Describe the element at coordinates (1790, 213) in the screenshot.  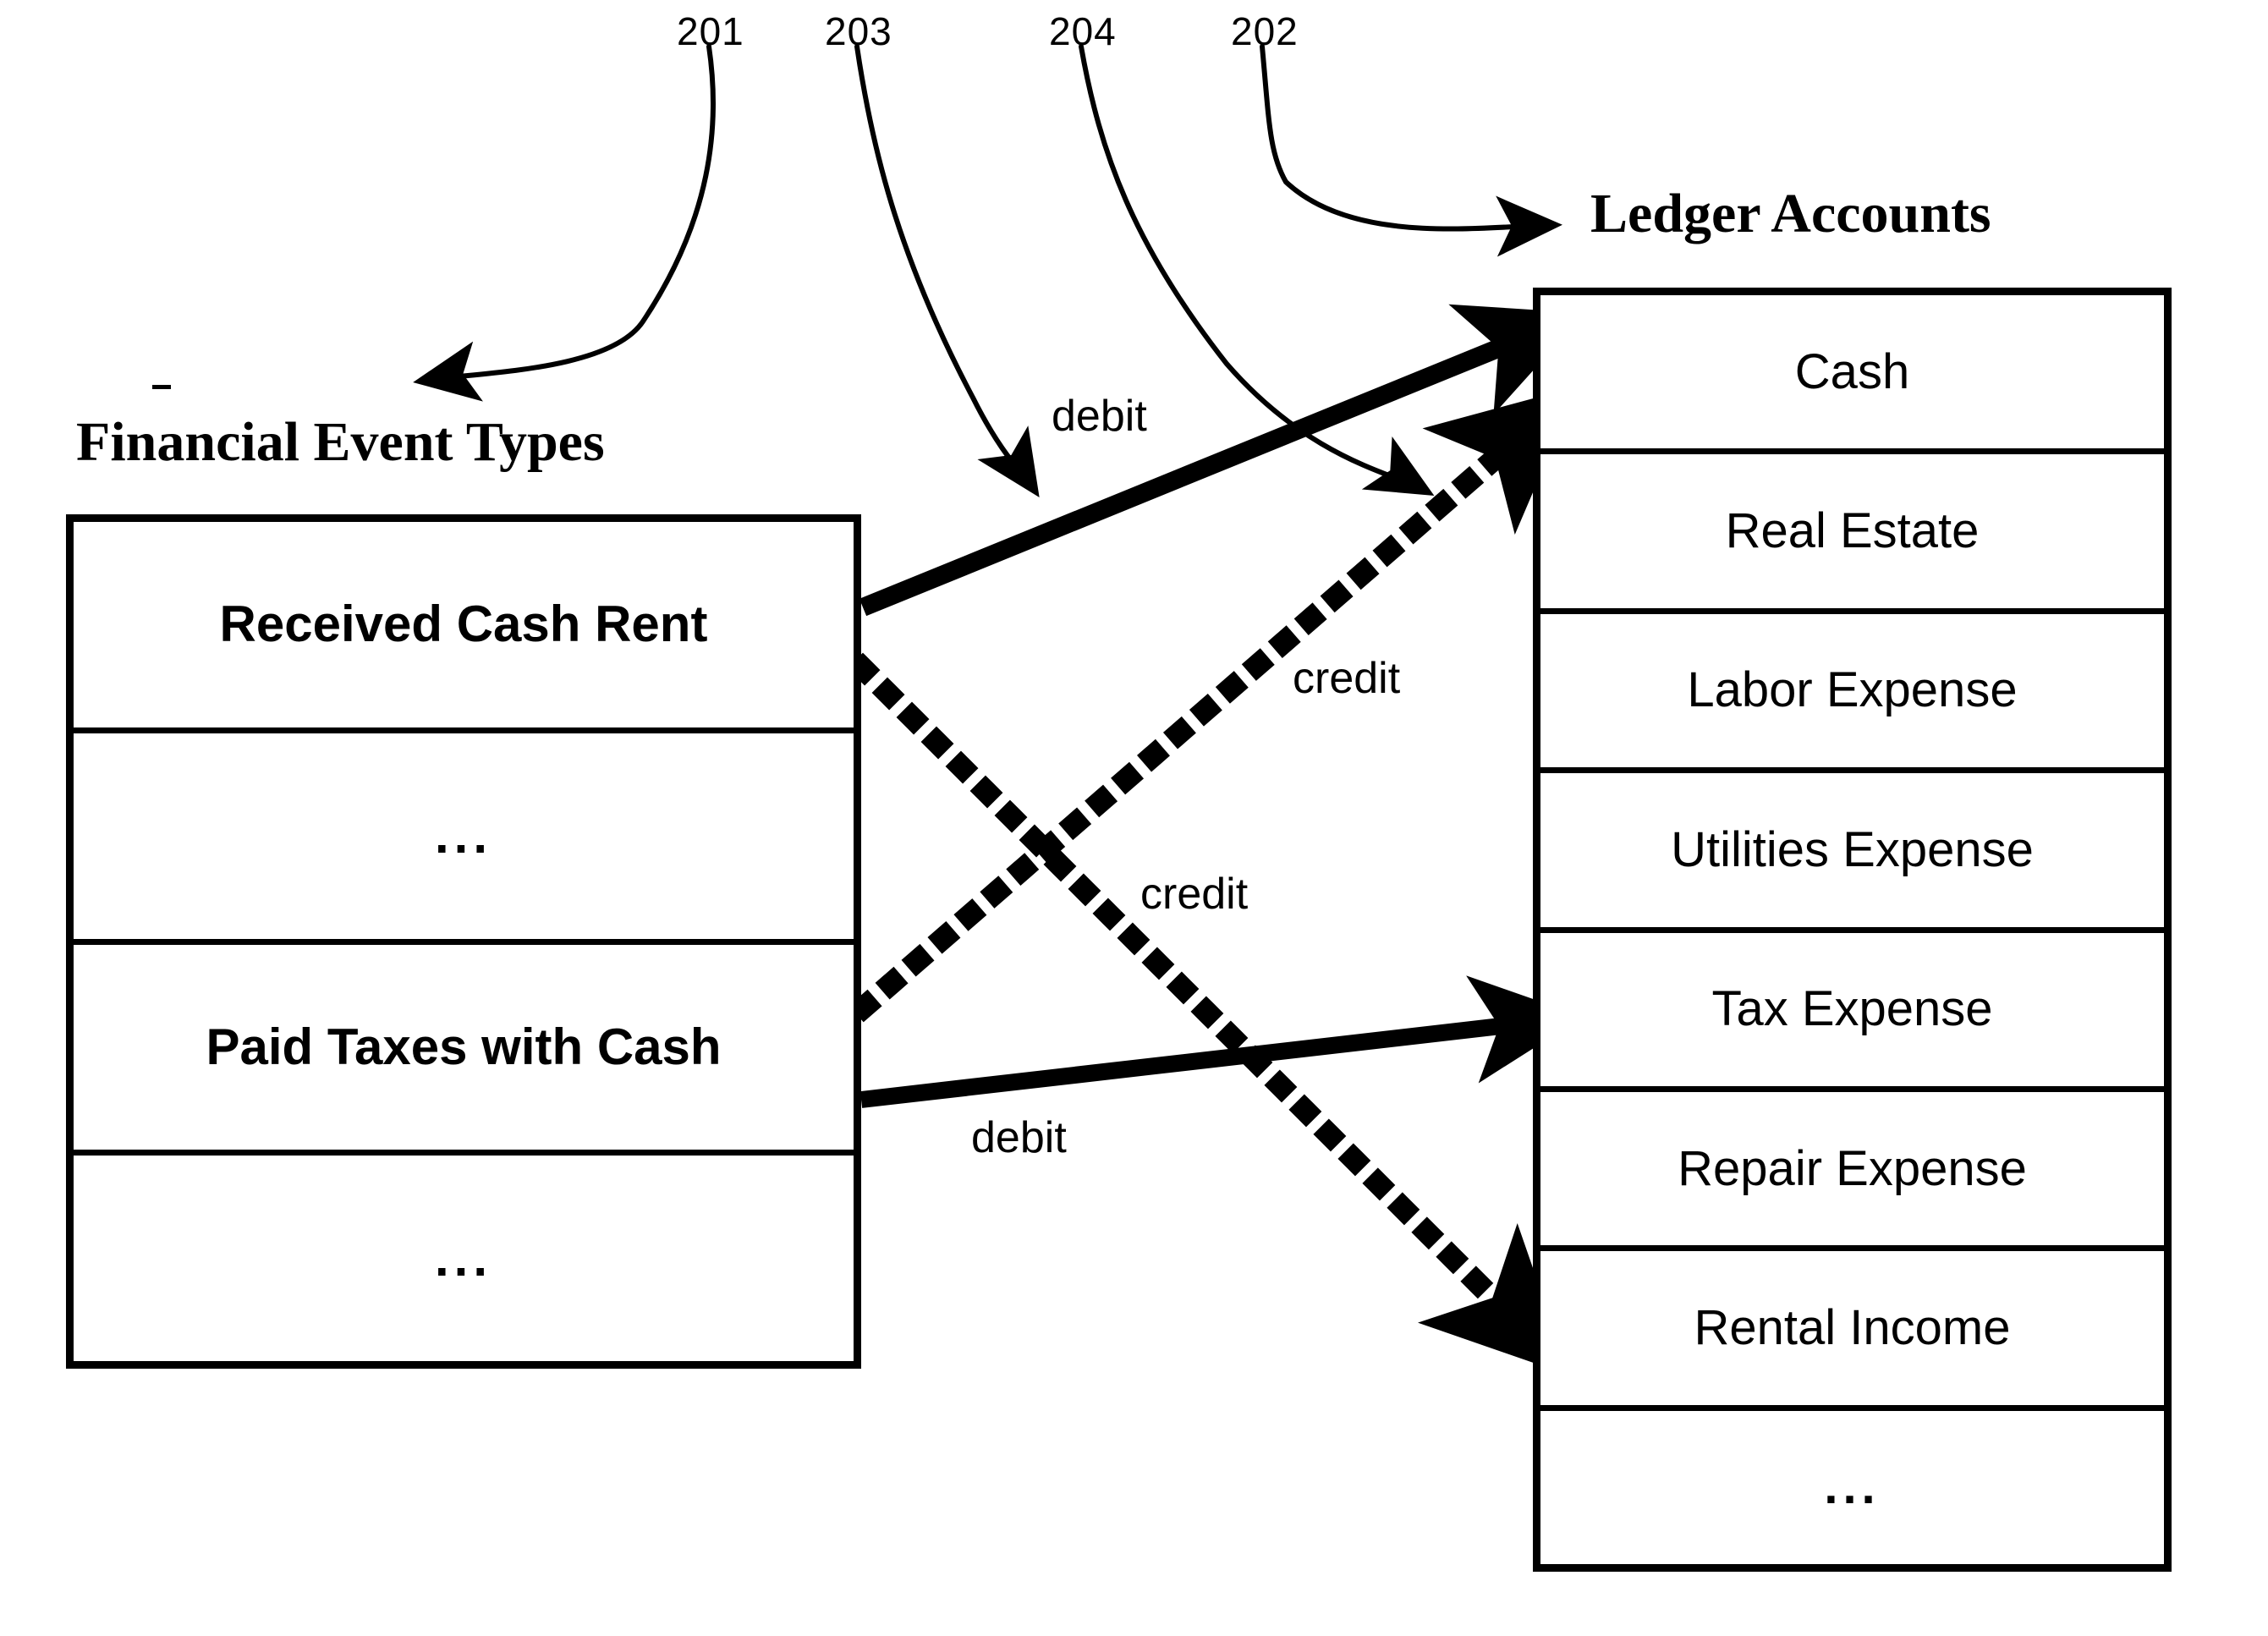
I see `ledger-accounts-caption: Ledger Accounts` at that location.